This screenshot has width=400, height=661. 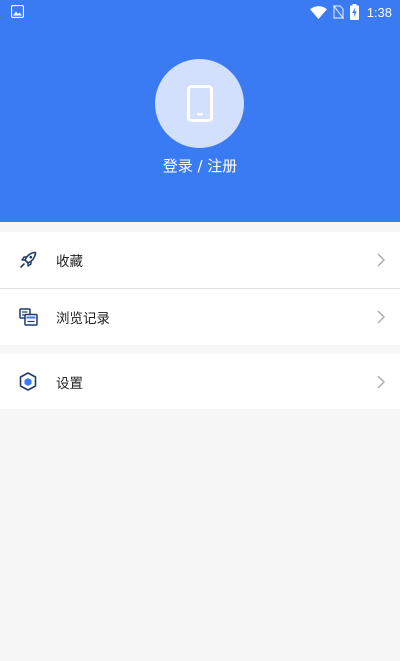 What do you see at coordinates (200, 317) in the screenshot?
I see `menu-item-history: 浏览记录` at bounding box center [200, 317].